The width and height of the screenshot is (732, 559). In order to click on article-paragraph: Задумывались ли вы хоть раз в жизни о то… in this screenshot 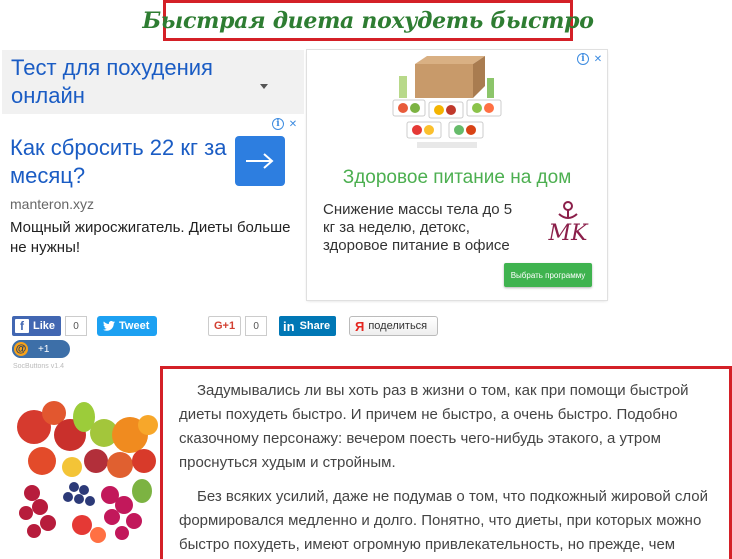, I will do `click(434, 426)`.